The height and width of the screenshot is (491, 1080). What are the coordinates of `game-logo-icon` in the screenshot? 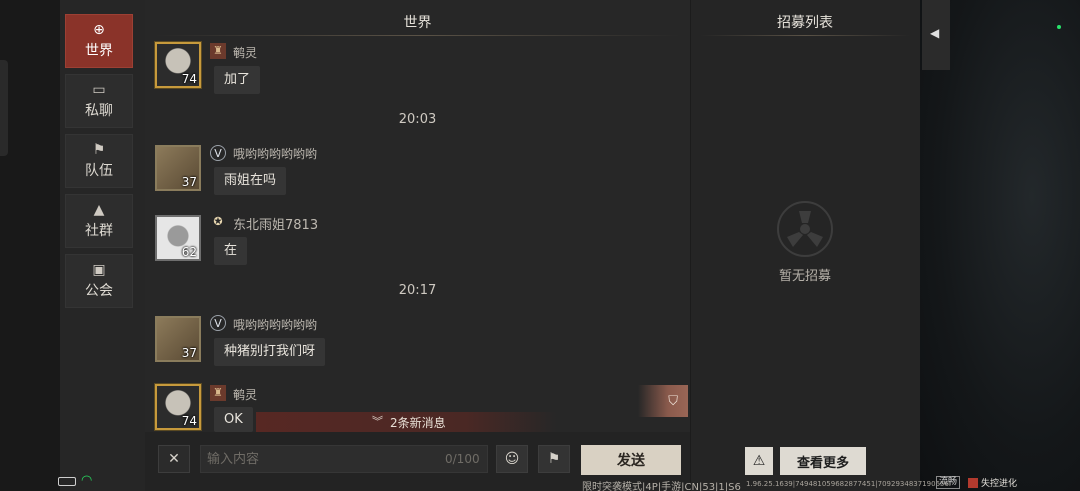 It's located at (973, 483).